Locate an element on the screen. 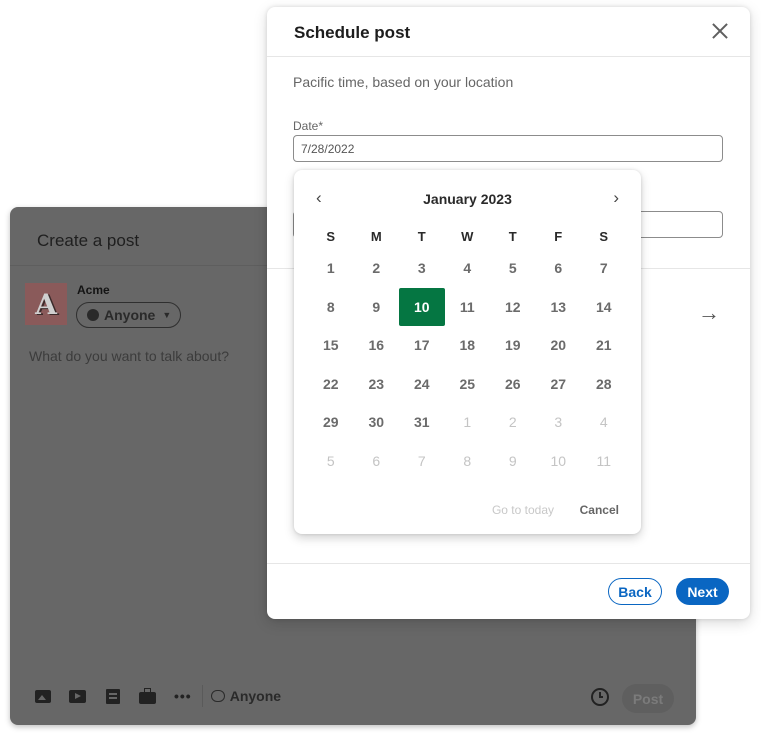 This screenshot has width=761, height=739. calendar-day-selected: 10 is located at coordinates (422, 307).